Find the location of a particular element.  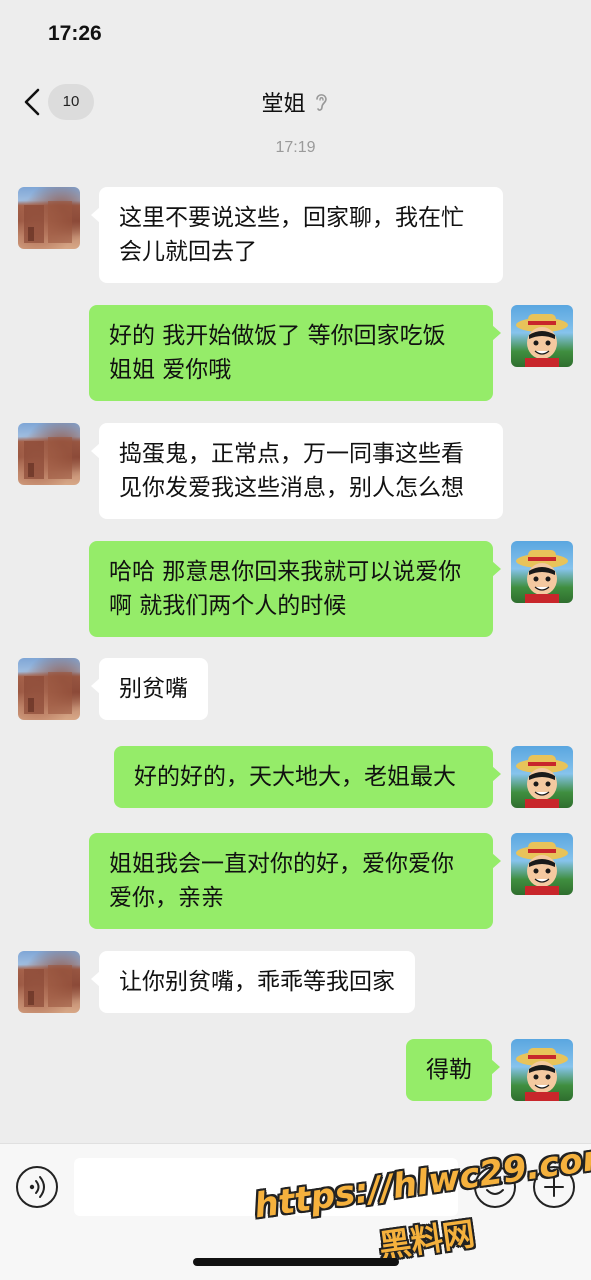

smiley-face-icon is located at coordinates (495, 1188).